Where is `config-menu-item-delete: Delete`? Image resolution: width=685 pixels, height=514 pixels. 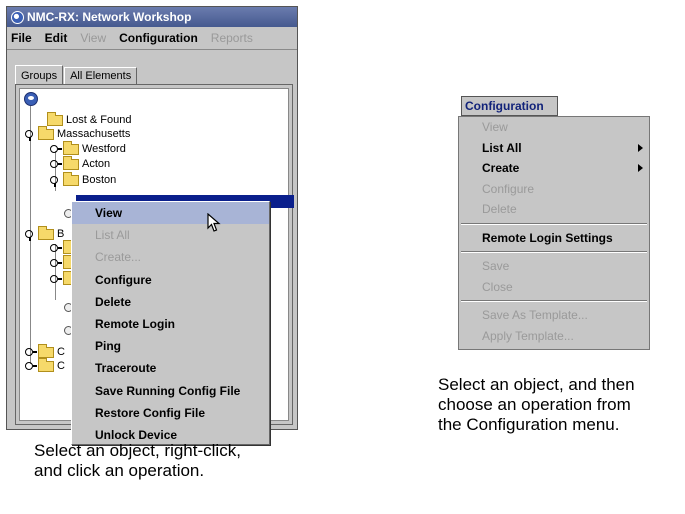 config-menu-item-delete: Delete is located at coordinates (554, 209).